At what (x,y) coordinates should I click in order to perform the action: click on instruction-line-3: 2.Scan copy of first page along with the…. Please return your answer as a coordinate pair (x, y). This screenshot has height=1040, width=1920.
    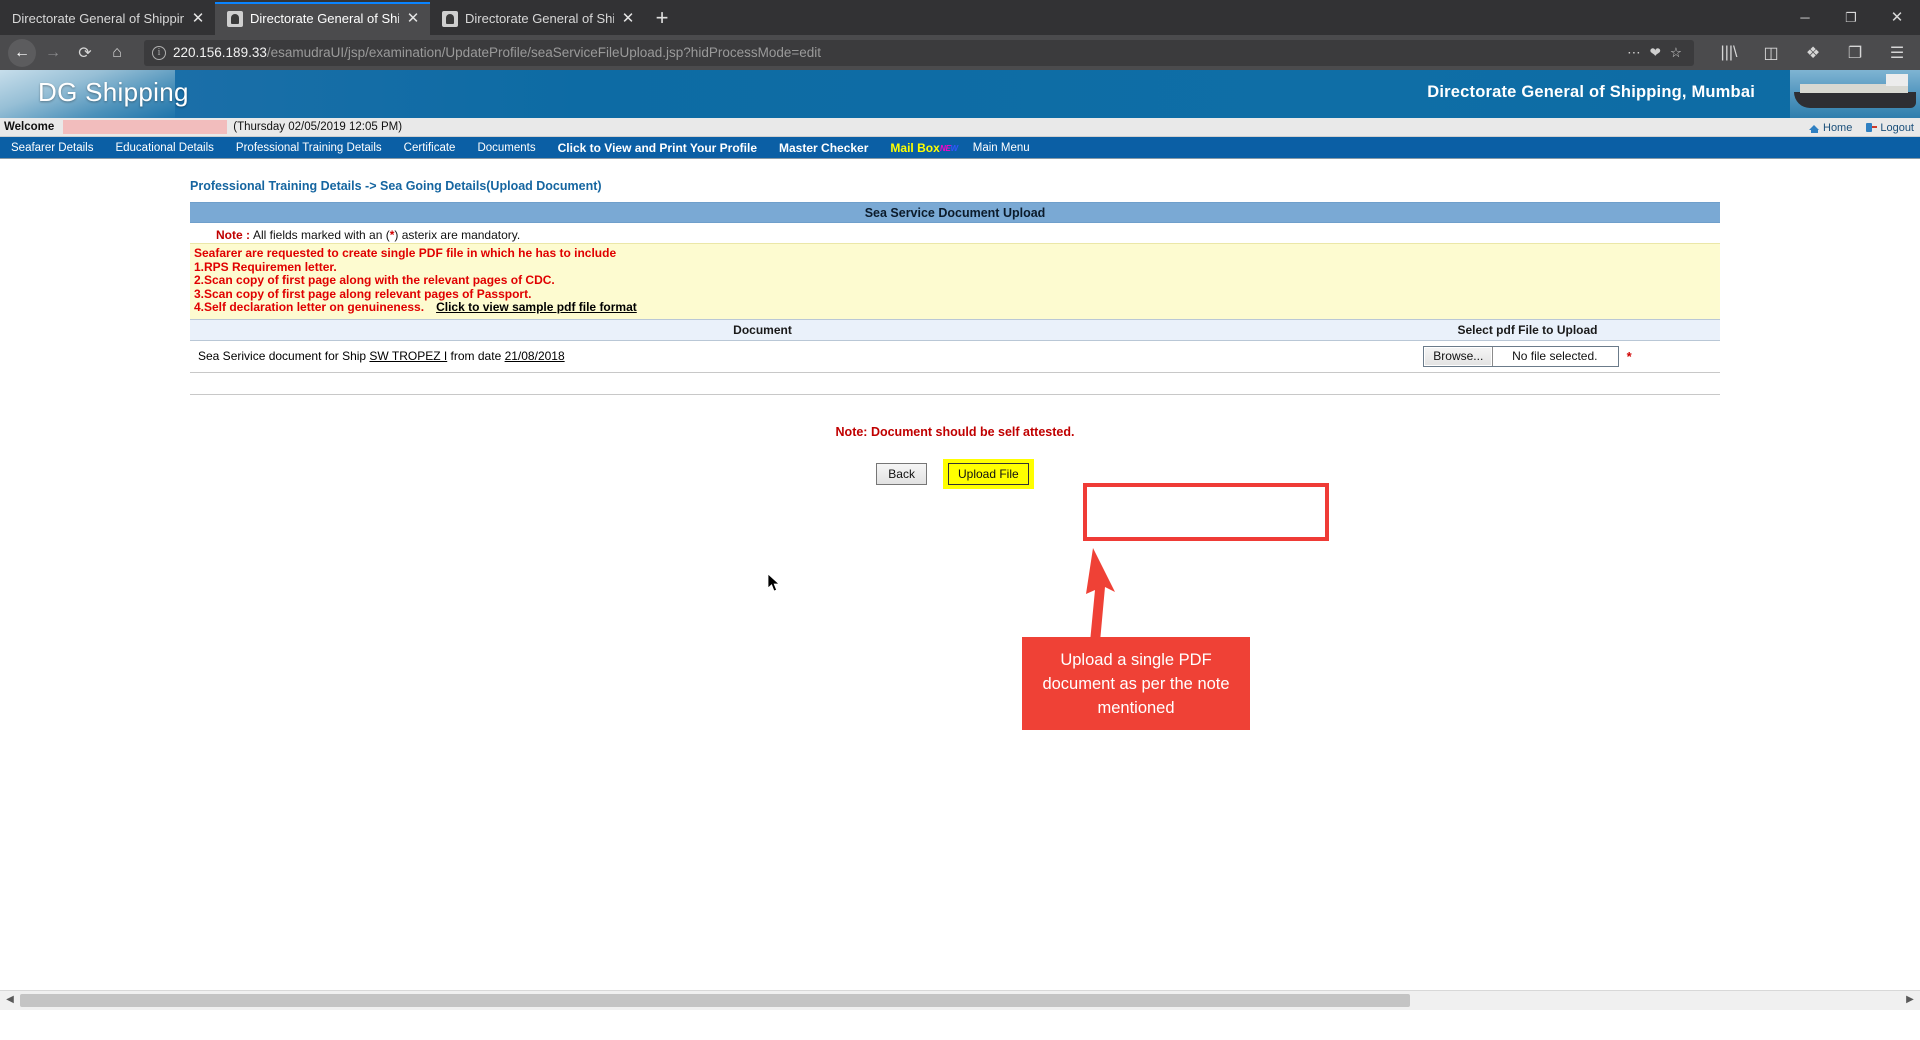
    Looking at the image, I should click on (374, 280).